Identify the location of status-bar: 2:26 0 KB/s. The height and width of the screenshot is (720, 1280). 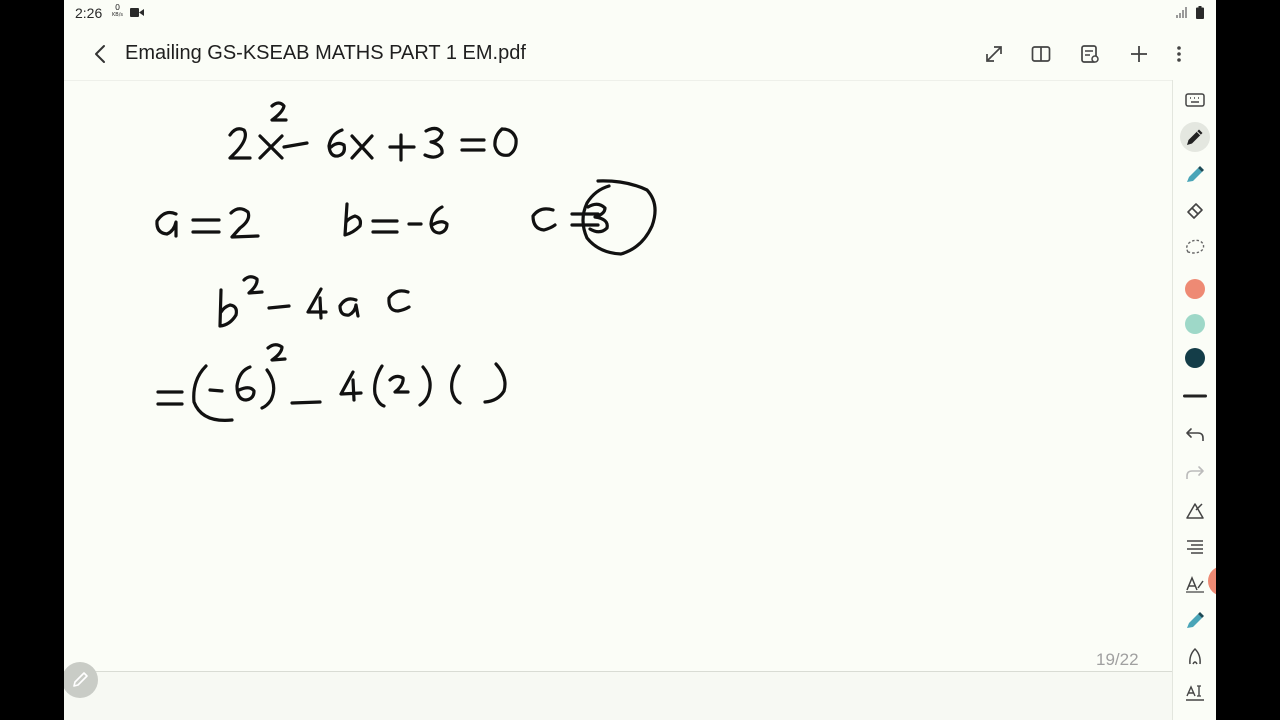
(640, 13).